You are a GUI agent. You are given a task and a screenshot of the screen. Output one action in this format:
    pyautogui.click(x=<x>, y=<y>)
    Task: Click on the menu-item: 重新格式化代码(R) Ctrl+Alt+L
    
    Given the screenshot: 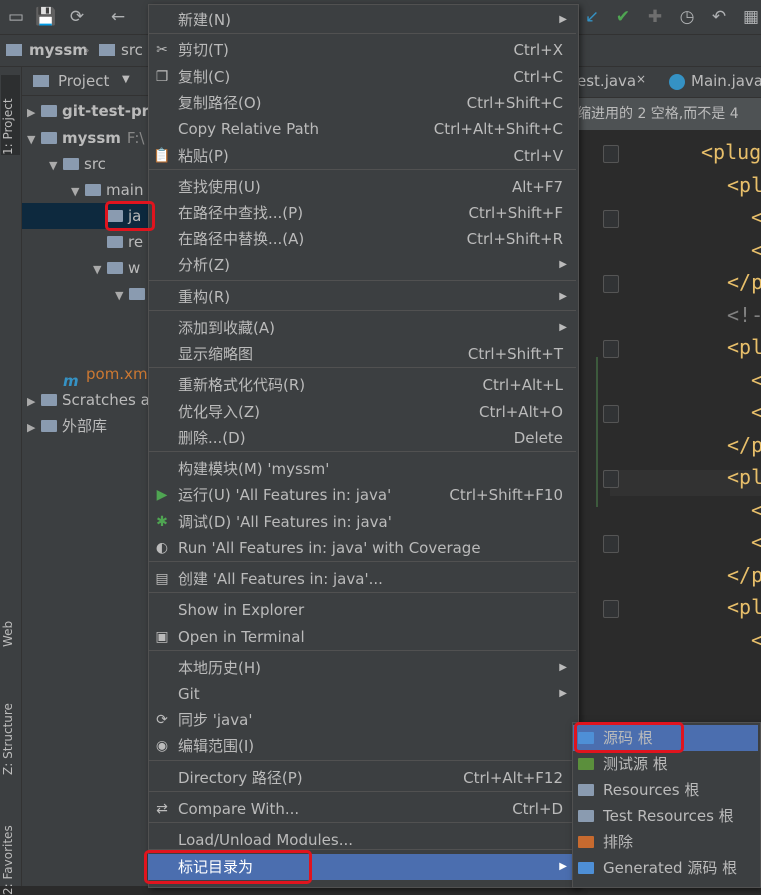 What is the action you would take?
    pyautogui.click(x=362, y=385)
    